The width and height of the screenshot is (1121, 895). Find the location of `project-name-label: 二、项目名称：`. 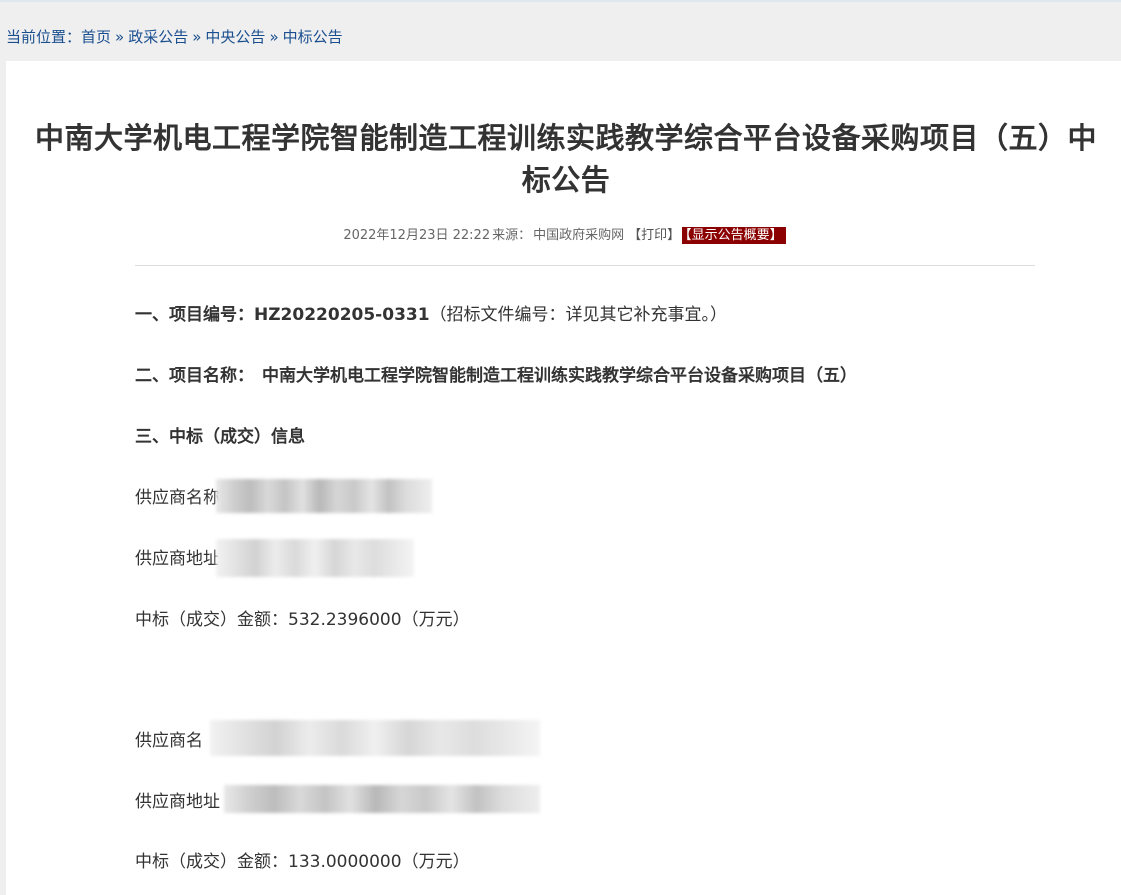

project-name-label: 二、项目名称： is located at coordinates (194, 376).